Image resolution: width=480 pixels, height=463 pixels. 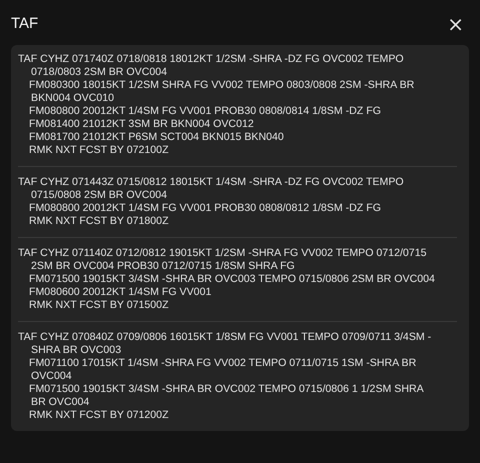 What do you see at coordinates (205, 208) in the screenshot?
I see `taf-forecast-line: FM080800 20012KT 1/4SM FG VV001 PROB30 0808/0812 1/8SM -DZ FG` at bounding box center [205, 208].